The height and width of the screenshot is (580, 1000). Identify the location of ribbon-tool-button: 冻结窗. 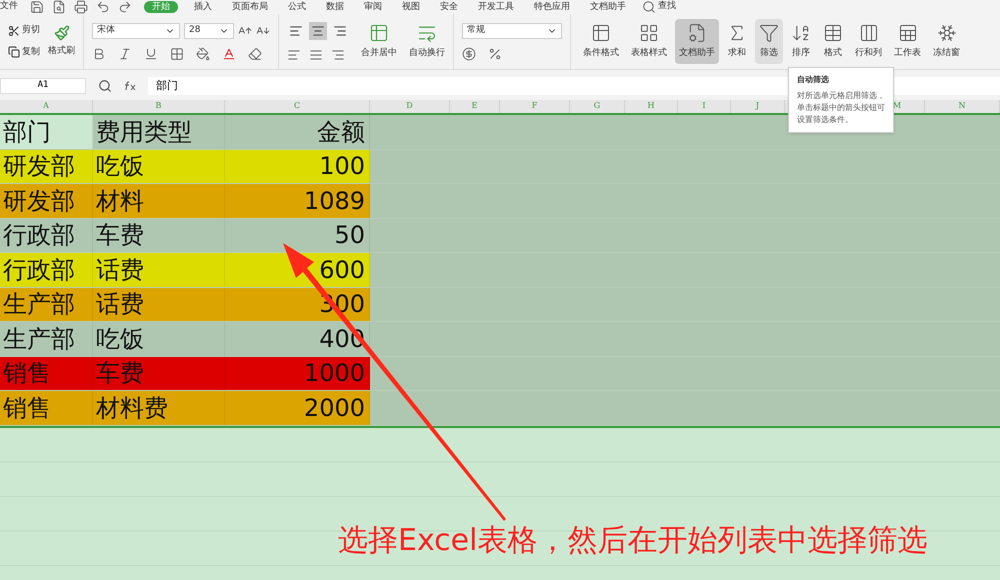
(946, 41).